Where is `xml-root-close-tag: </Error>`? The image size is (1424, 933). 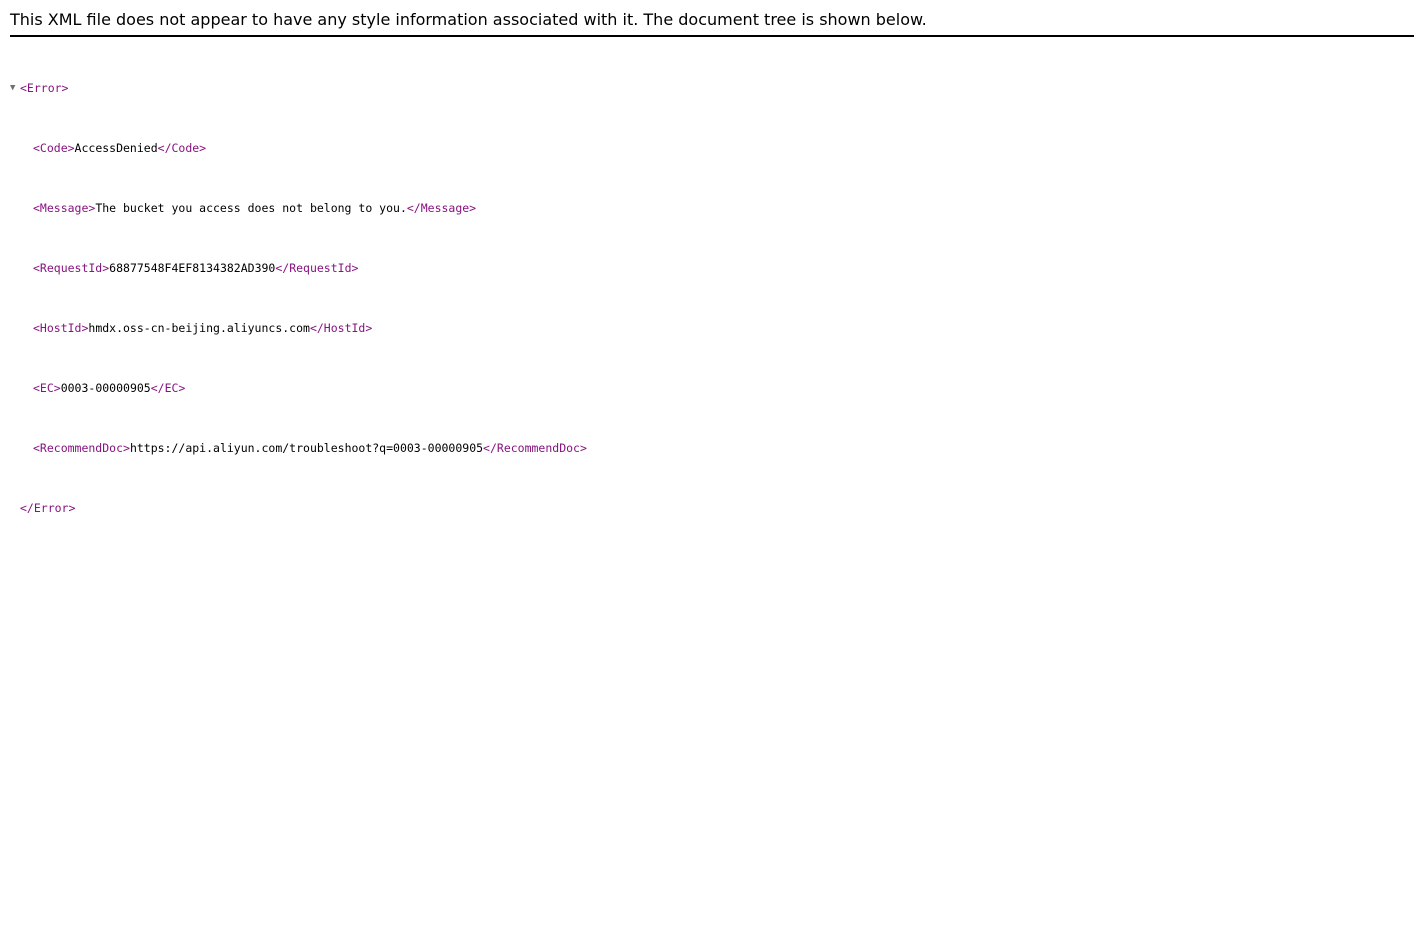
xml-root-close-tag: </Error> is located at coordinates (48, 508).